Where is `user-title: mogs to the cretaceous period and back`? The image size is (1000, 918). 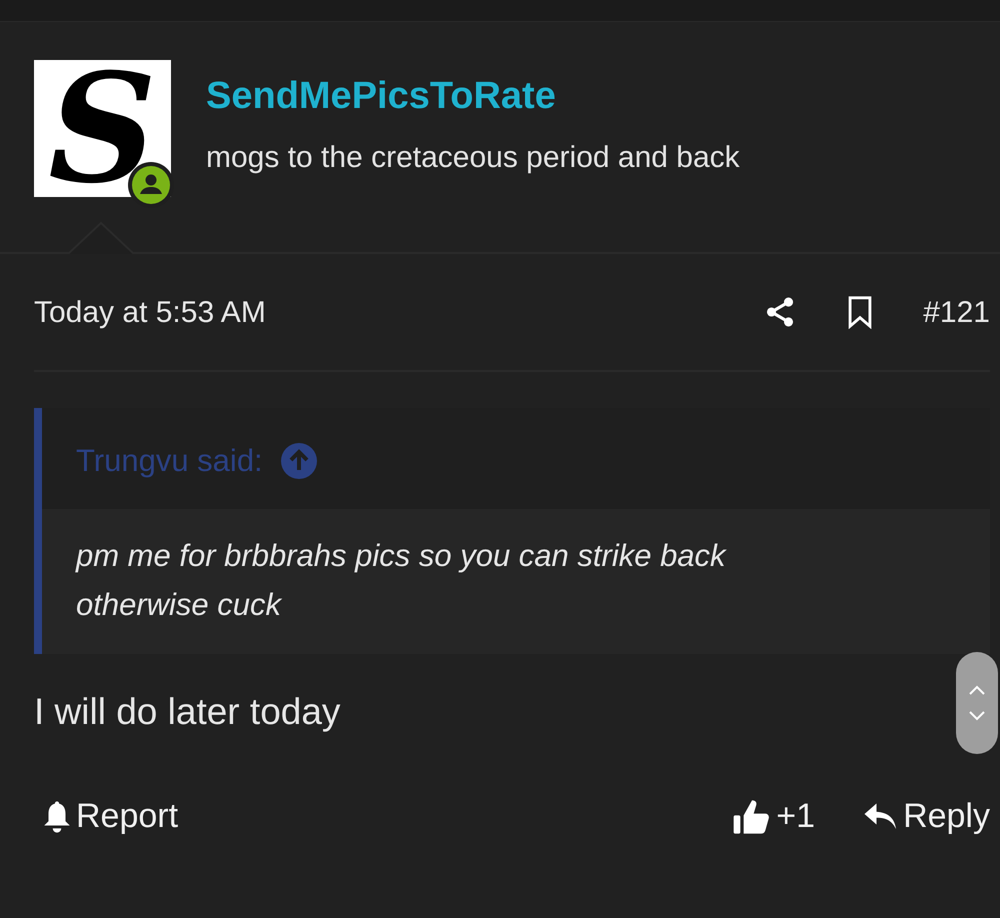
user-title: mogs to the cretaceous period and back is located at coordinates (473, 158).